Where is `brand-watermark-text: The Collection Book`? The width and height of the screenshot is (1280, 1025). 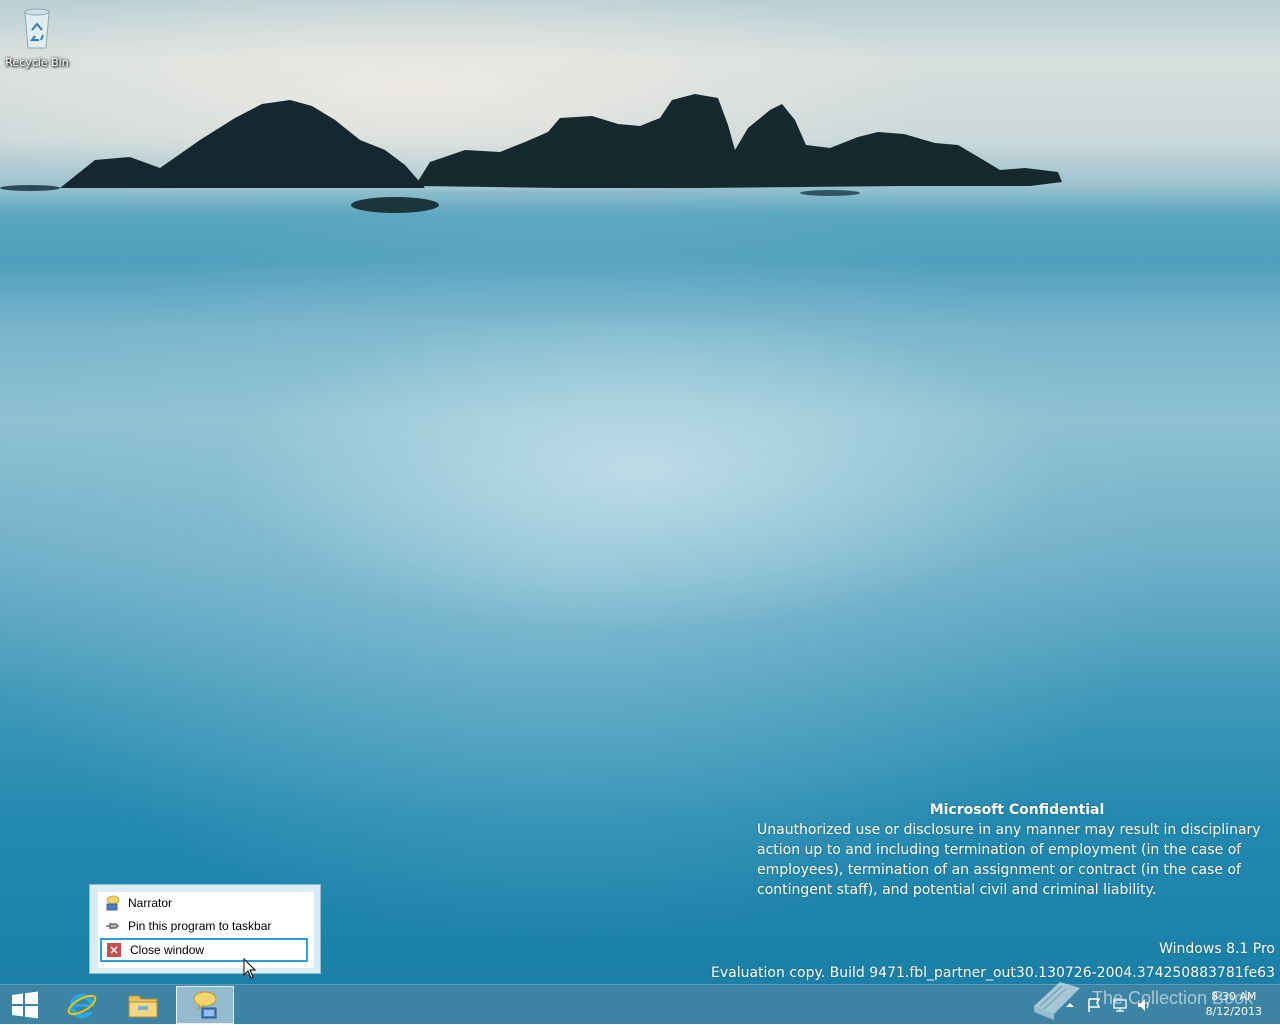 brand-watermark-text: The Collection Book is located at coordinates (1173, 998).